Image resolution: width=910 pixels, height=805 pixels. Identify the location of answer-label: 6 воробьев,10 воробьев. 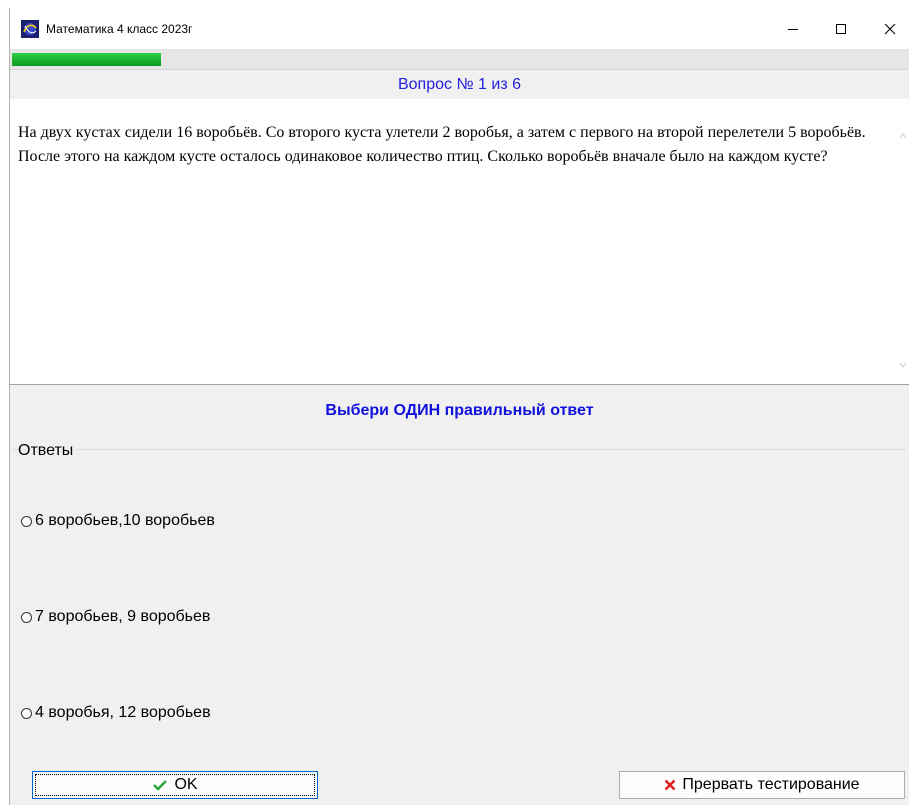
(125, 520).